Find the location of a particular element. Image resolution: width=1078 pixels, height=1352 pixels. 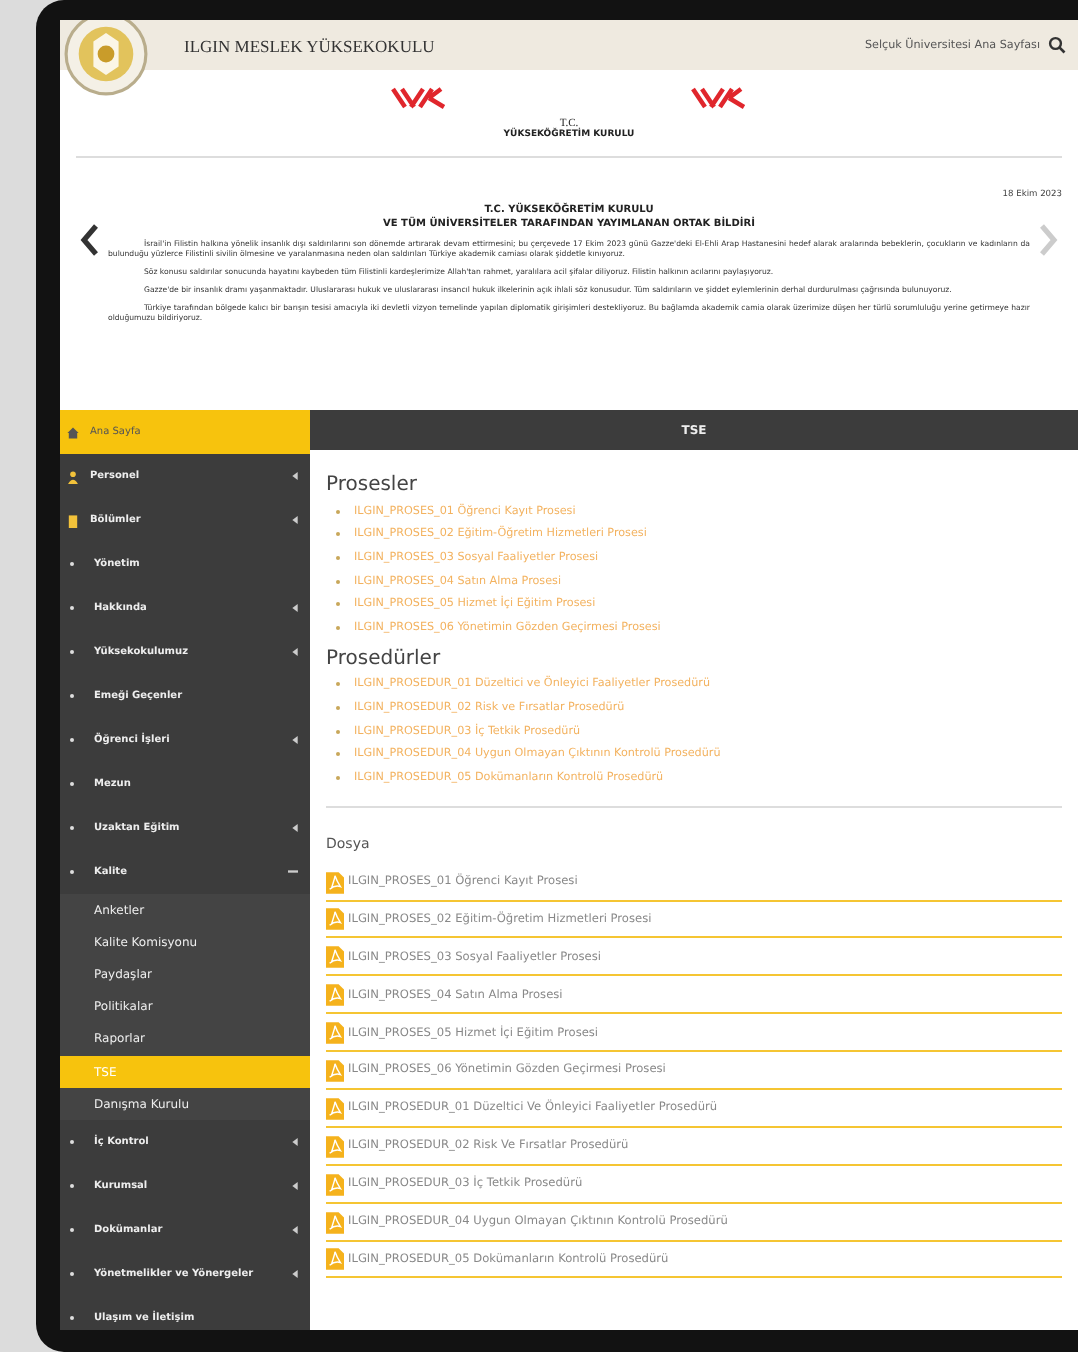

site-title: ILGIN MESLEK YÜKSEKOKULU is located at coordinates (310, 45).